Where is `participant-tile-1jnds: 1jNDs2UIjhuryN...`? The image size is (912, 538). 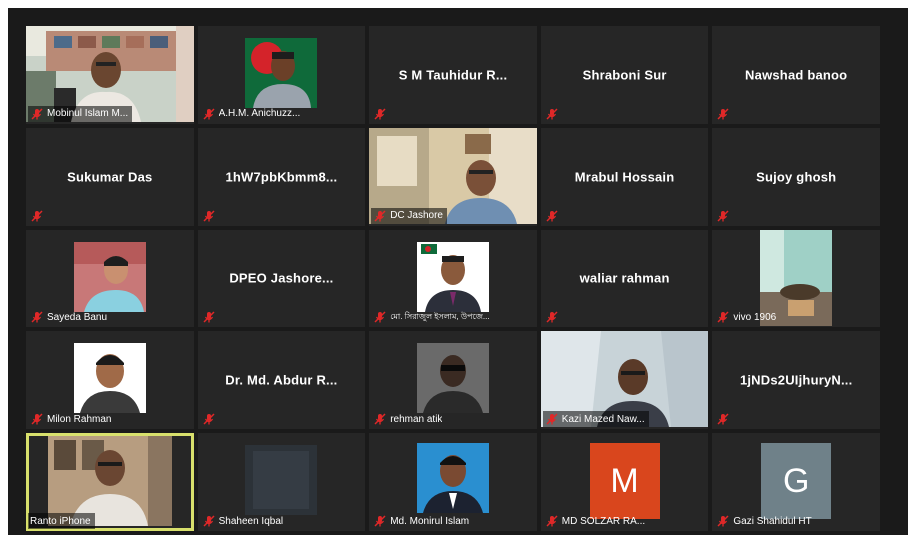
participant-tile-1jnds: 1jNDs2UIjhuryN... is located at coordinates (796, 380).